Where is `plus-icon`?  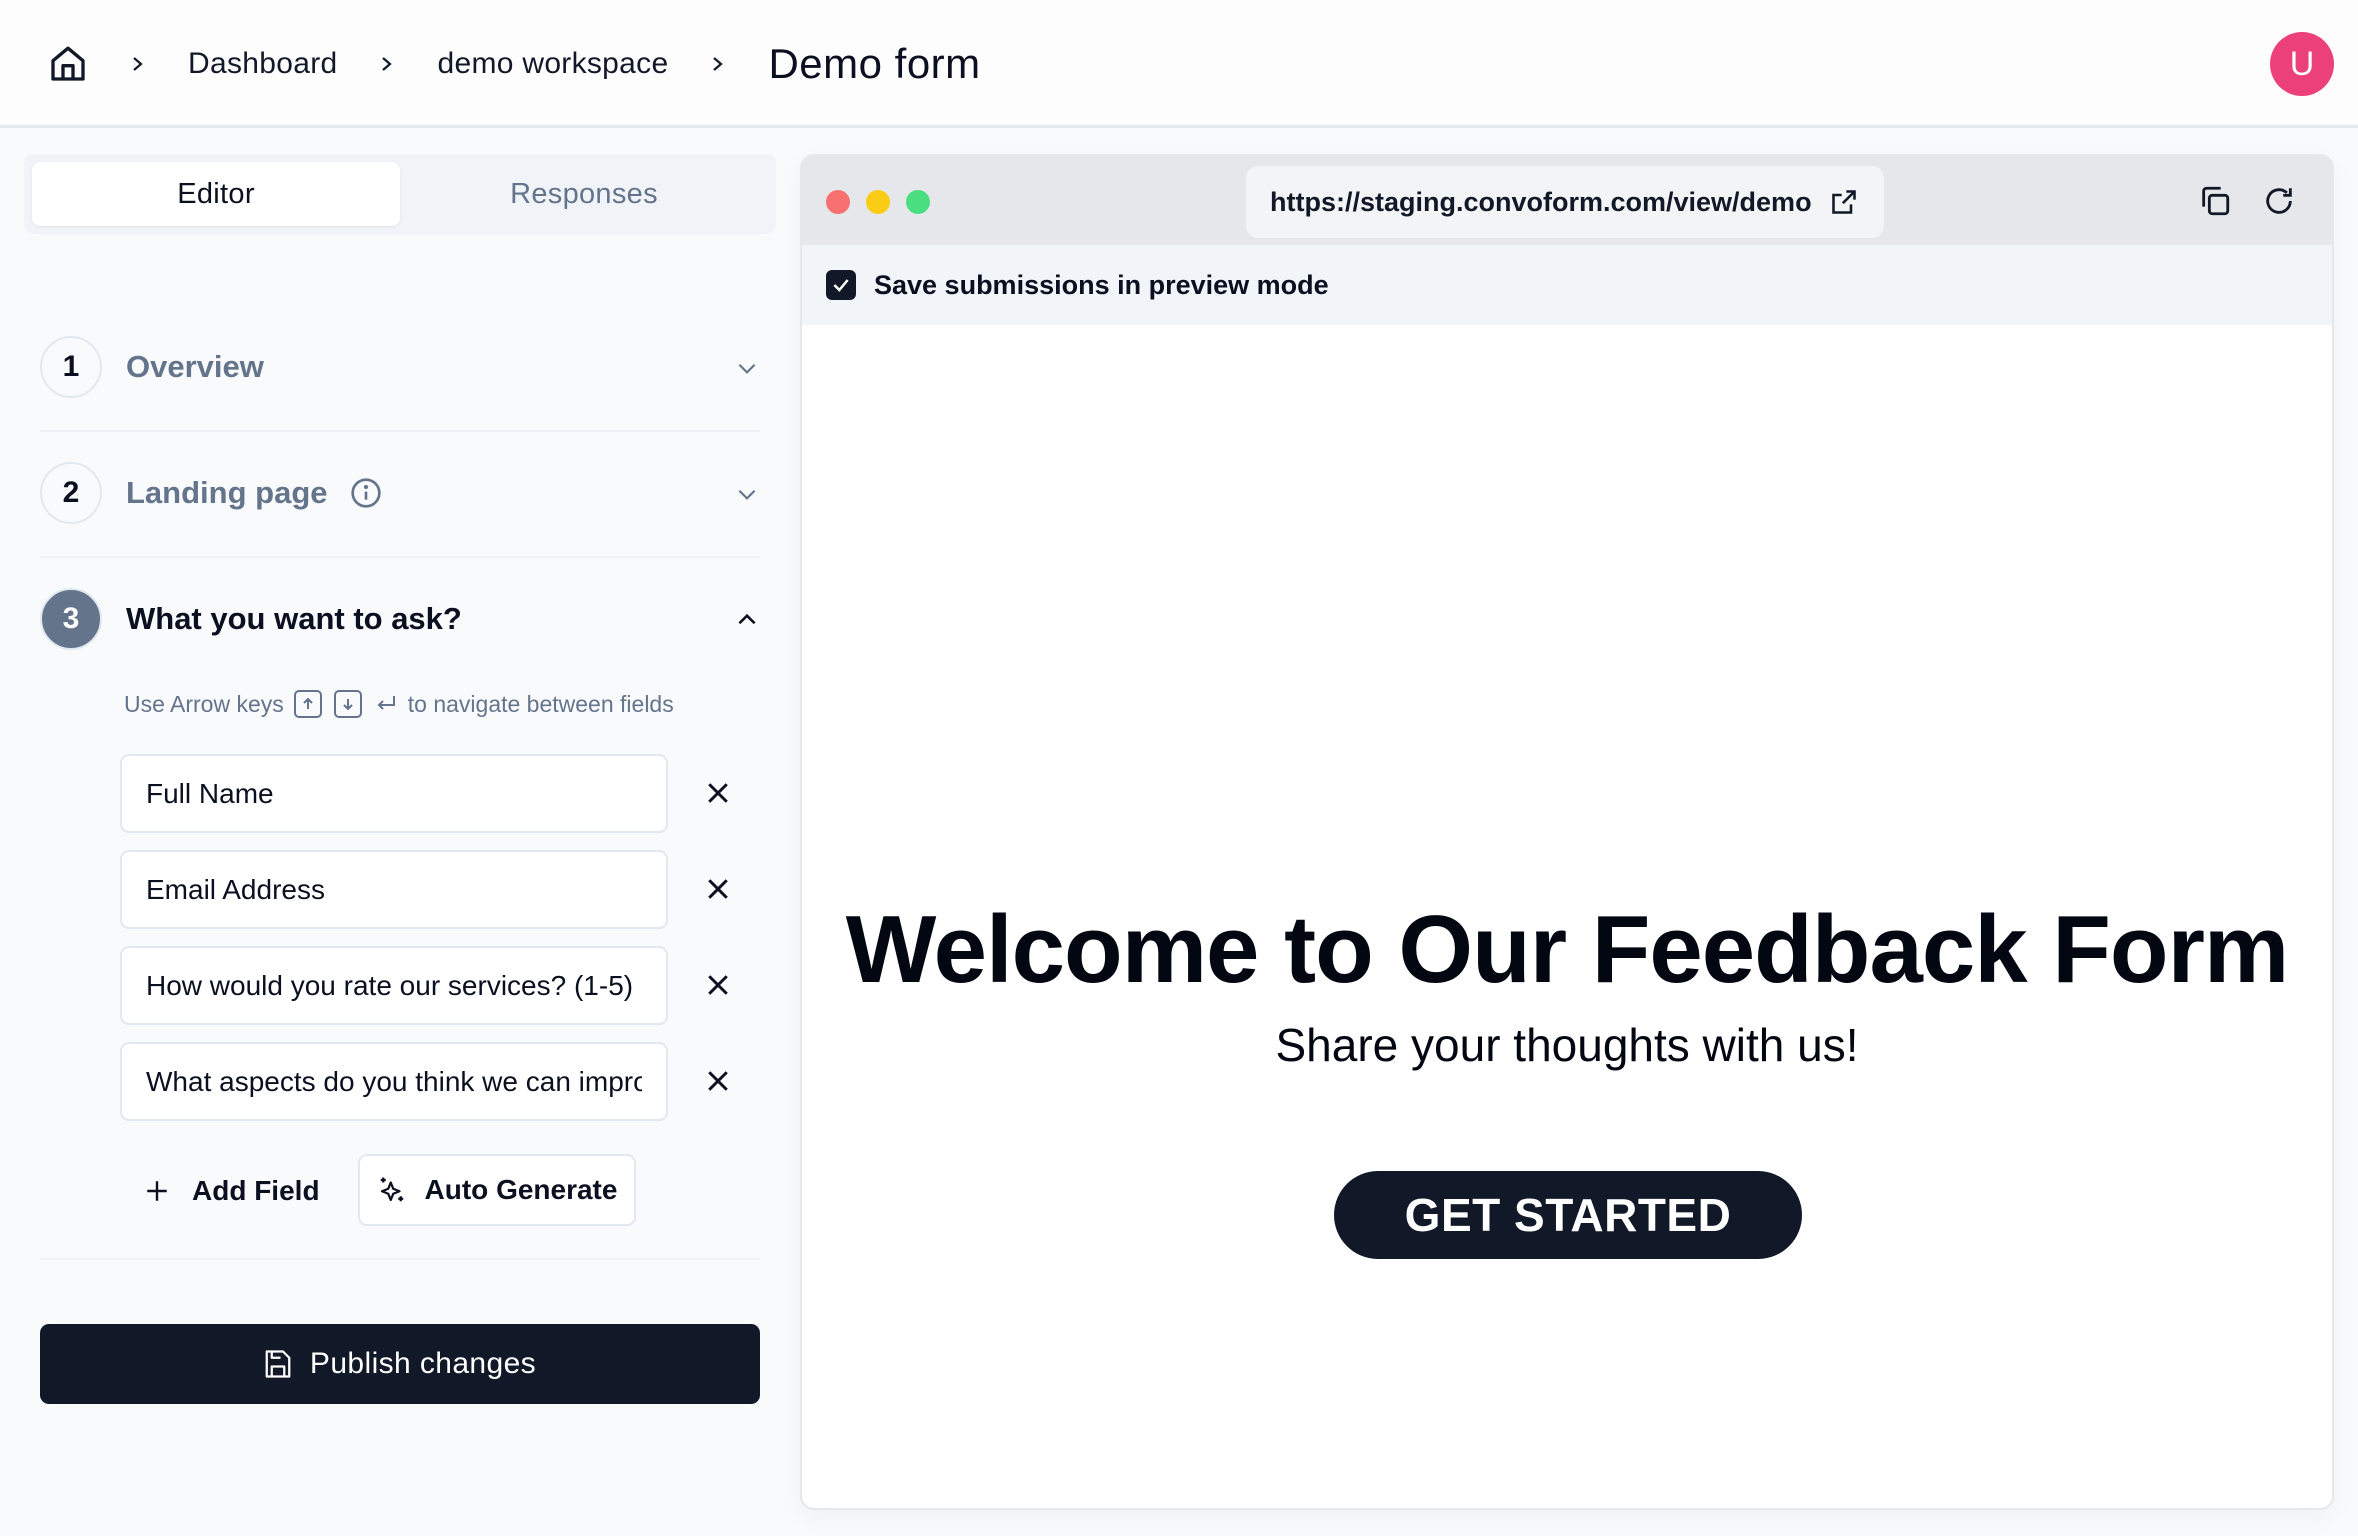 plus-icon is located at coordinates (157, 1191).